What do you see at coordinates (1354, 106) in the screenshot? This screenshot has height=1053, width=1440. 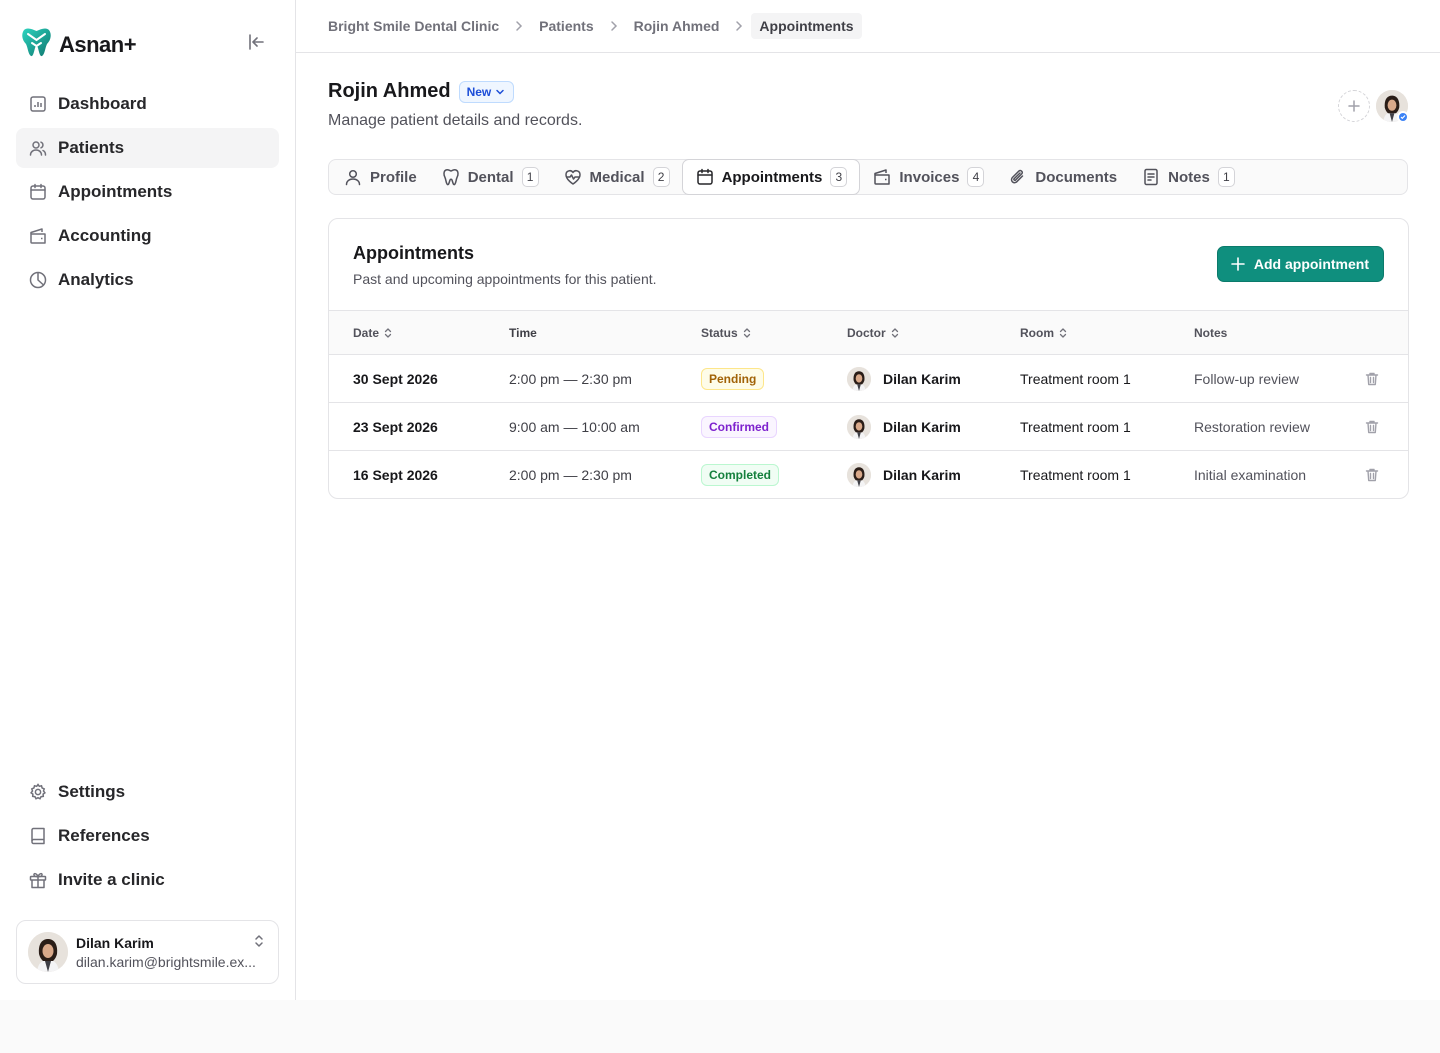 I see `add-member-button` at bounding box center [1354, 106].